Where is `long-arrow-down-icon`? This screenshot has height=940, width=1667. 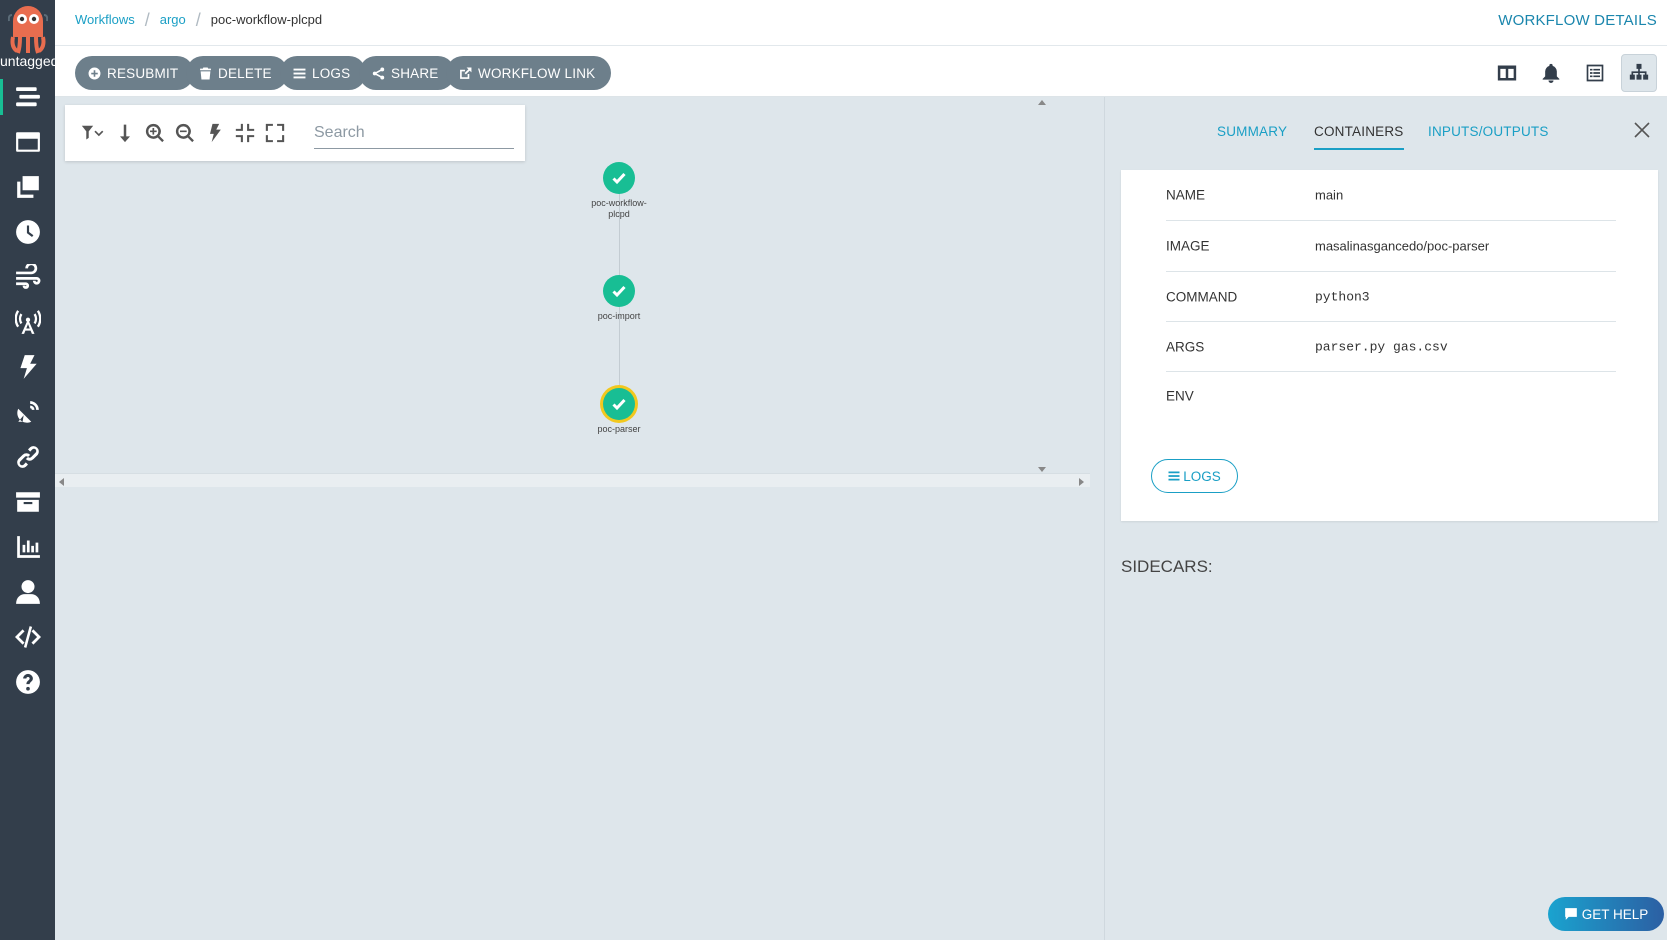
long-arrow-down-icon is located at coordinates (125, 133).